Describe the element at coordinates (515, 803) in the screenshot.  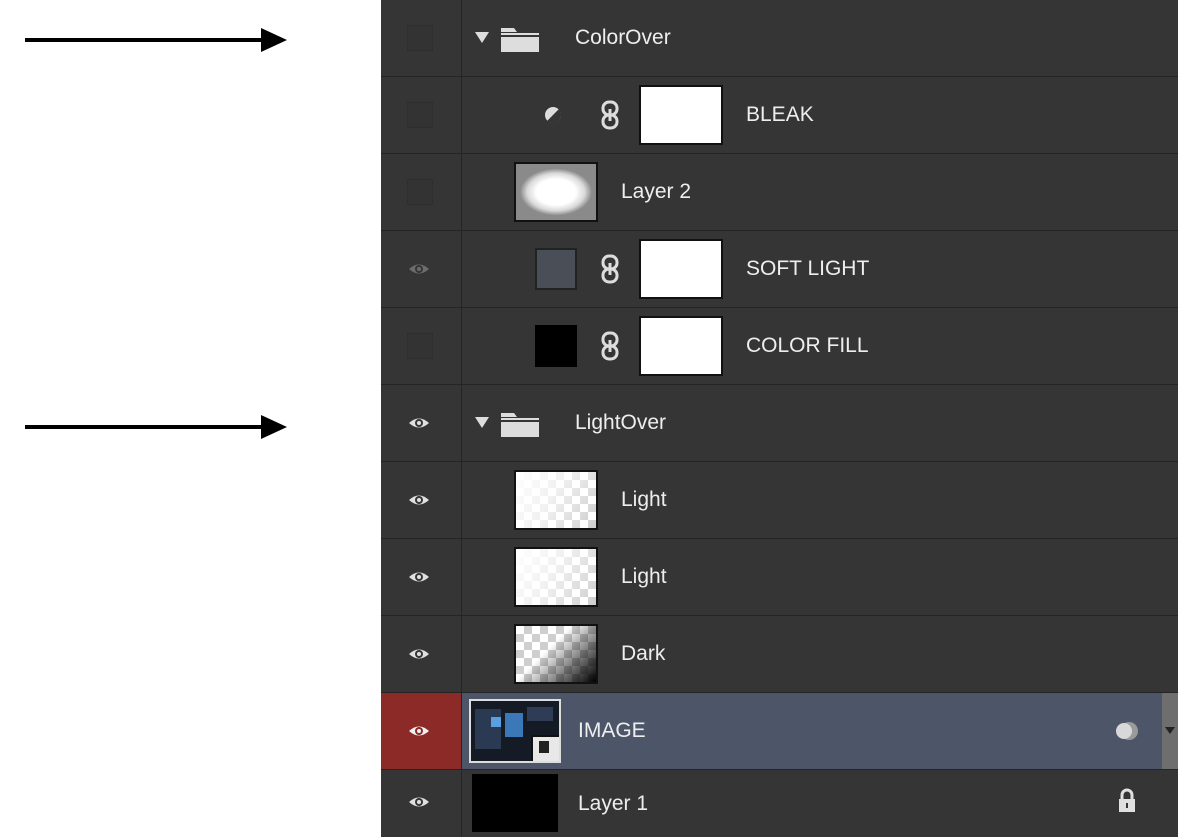
I see `black-thumbnail` at that location.